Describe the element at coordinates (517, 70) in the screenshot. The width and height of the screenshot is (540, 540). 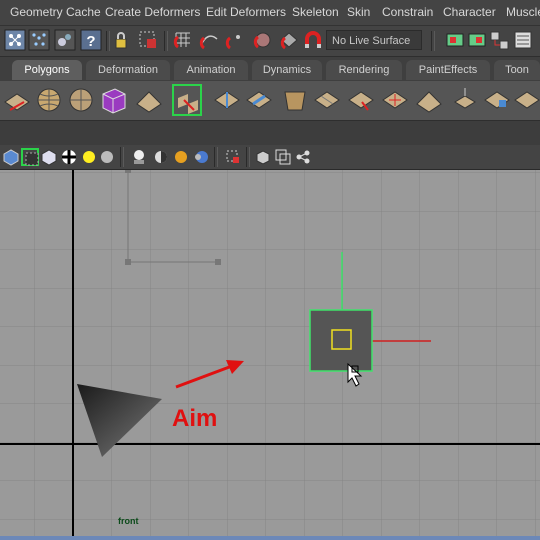
I see `tab-toon: Toon` at that location.